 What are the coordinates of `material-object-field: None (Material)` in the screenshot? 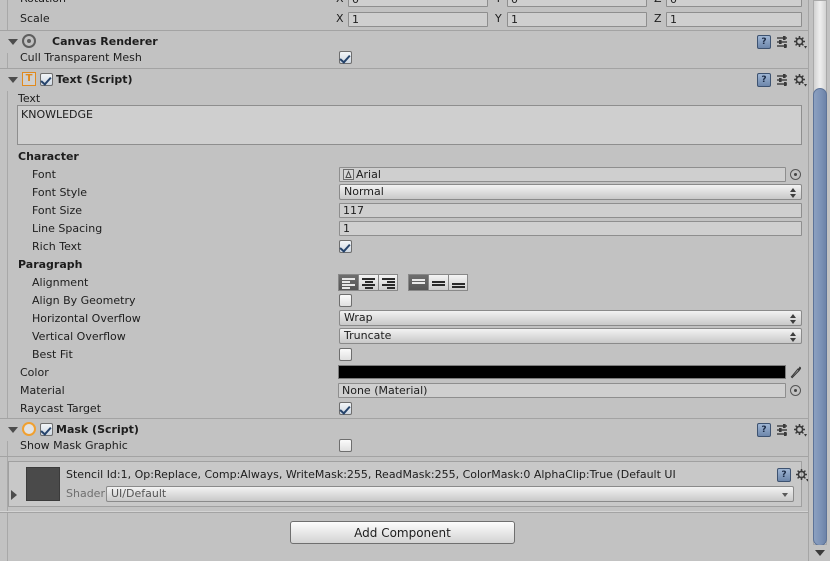 It's located at (562, 390).